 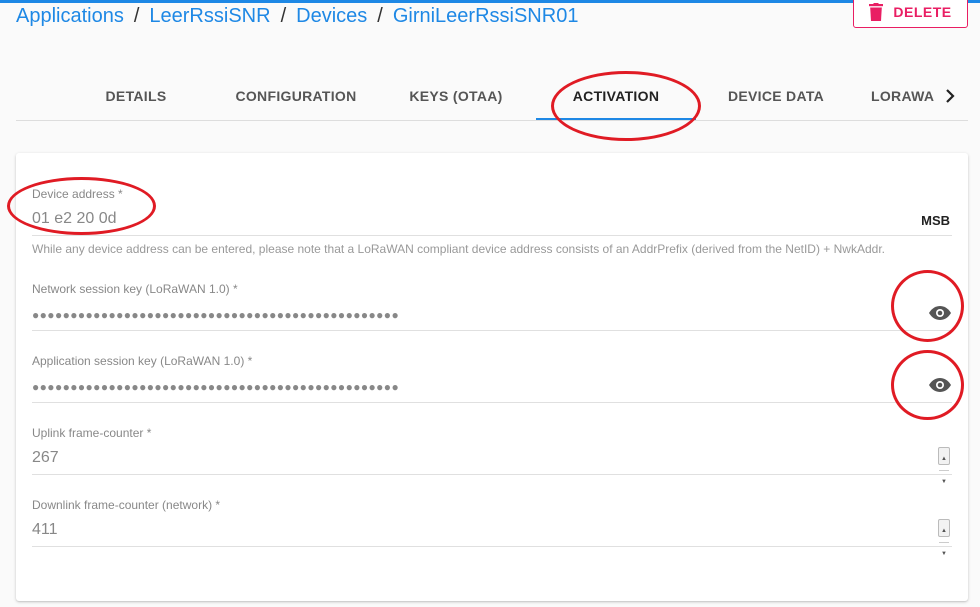 What do you see at coordinates (74, 218) in the screenshot?
I see `device-address-value: 01 e2 20 0d` at bounding box center [74, 218].